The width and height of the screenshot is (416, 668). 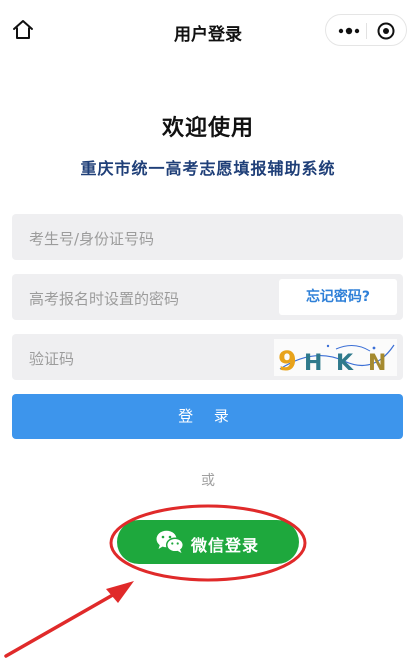 I want to click on svg-text: 9, so click(x=287, y=361).